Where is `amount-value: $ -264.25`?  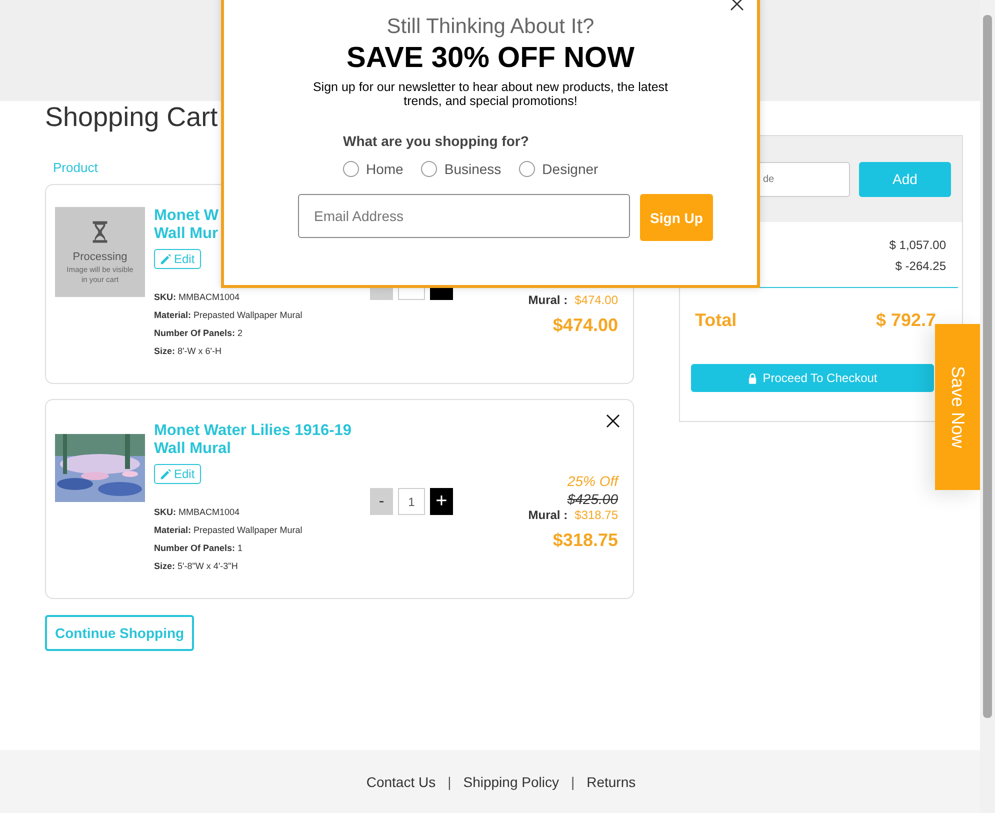
amount-value: $ -264.25 is located at coordinates (920, 266).